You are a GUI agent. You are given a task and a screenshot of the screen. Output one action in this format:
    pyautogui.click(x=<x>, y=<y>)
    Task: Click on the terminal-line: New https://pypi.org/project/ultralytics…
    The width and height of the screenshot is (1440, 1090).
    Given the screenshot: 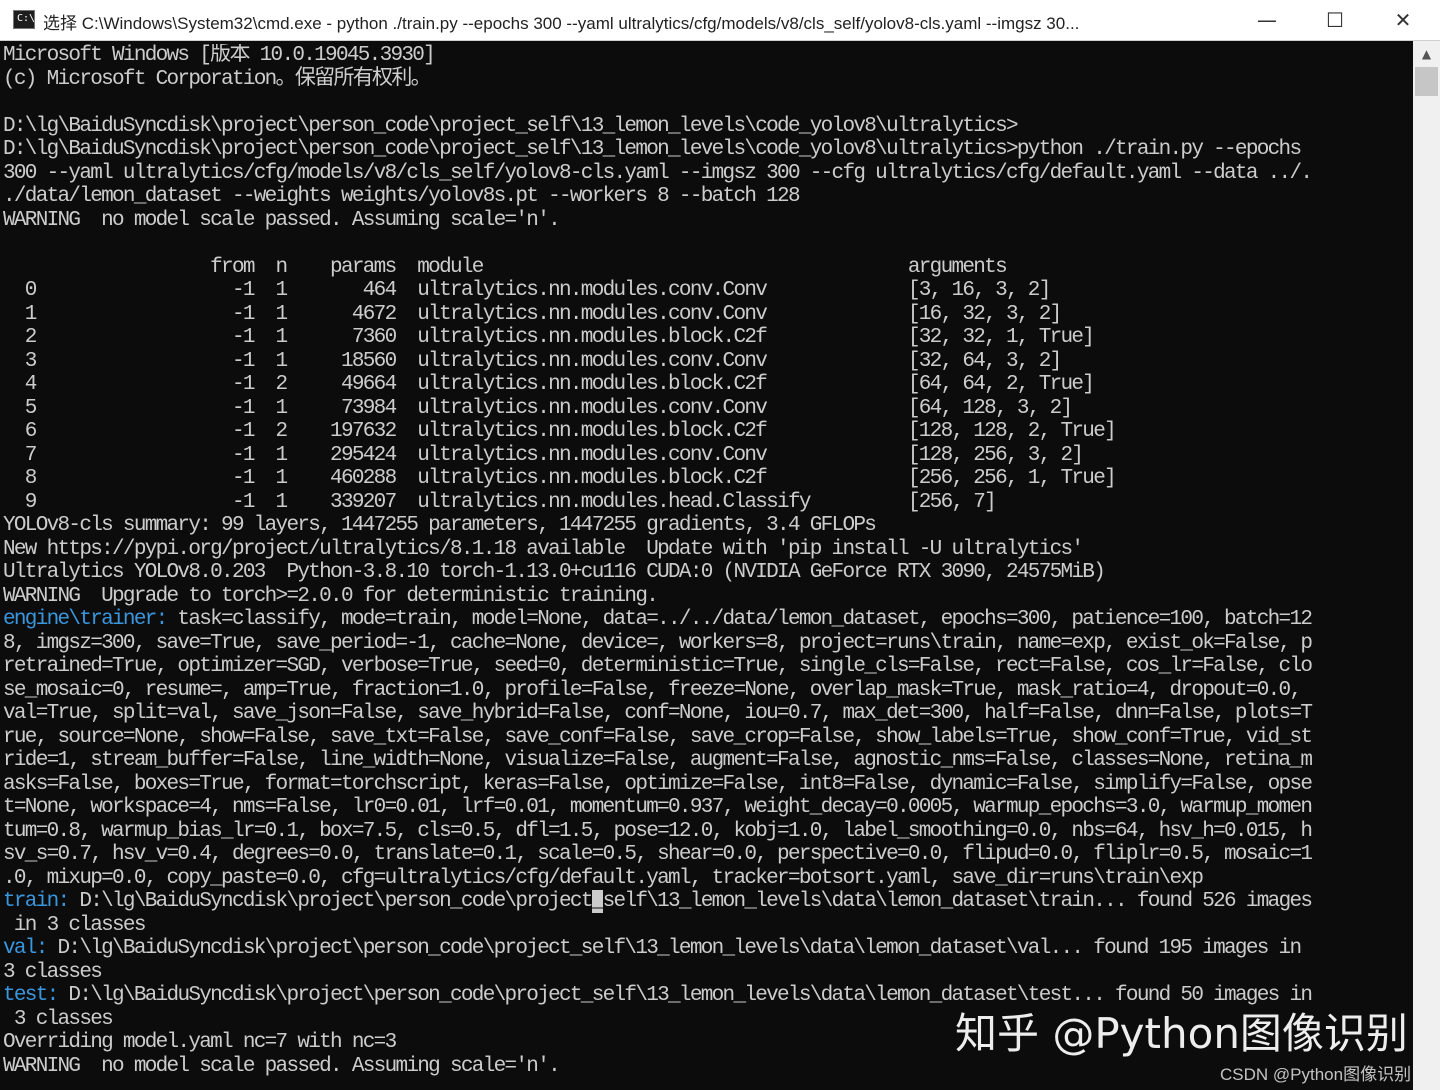 What is the action you would take?
    pyautogui.click(x=708, y=550)
    